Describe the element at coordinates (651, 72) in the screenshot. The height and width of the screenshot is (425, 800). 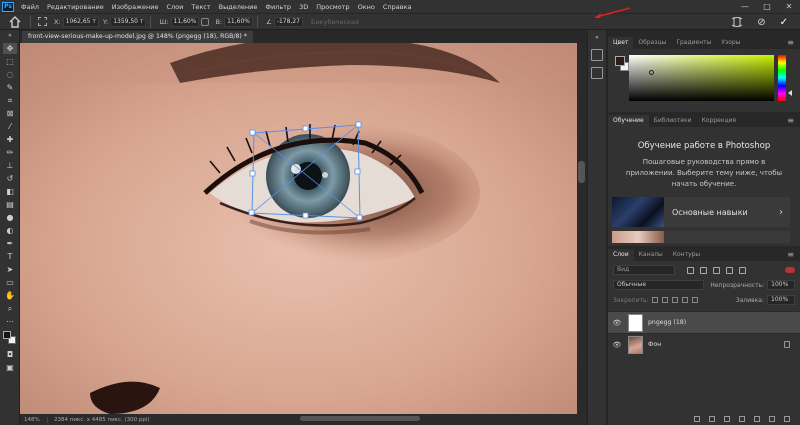
I see `color-picker-cursor` at that location.